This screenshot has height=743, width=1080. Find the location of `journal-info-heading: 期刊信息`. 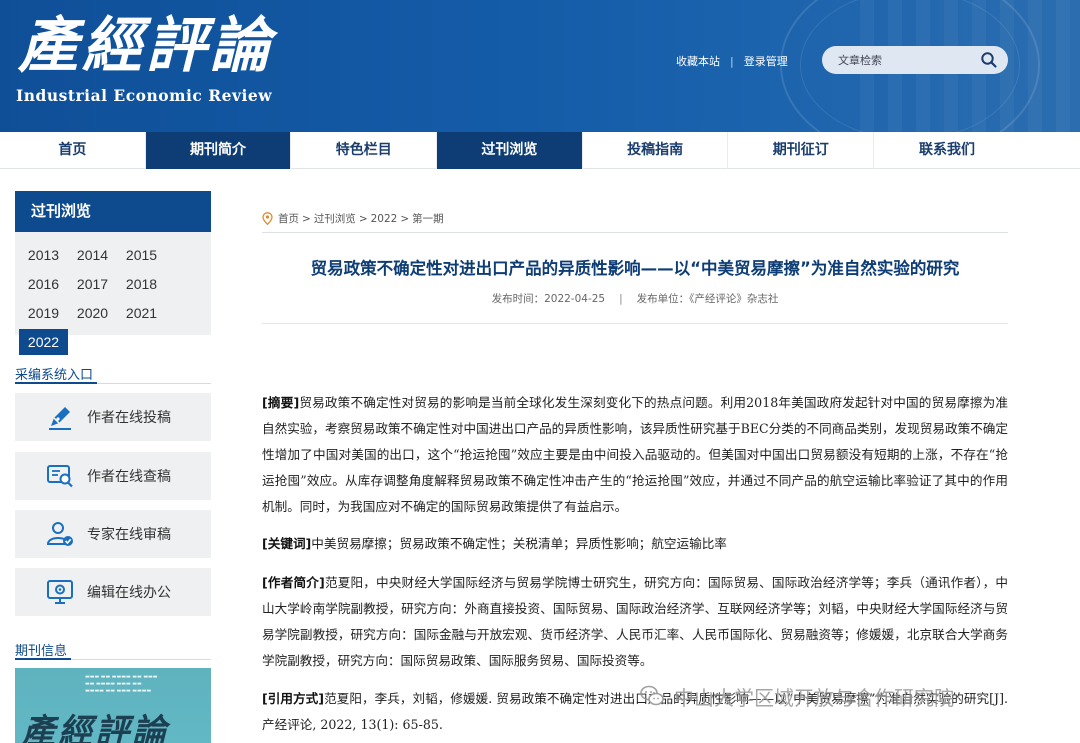

journal-info-heading: 期刊信息 is located at coordinates (41, 651).